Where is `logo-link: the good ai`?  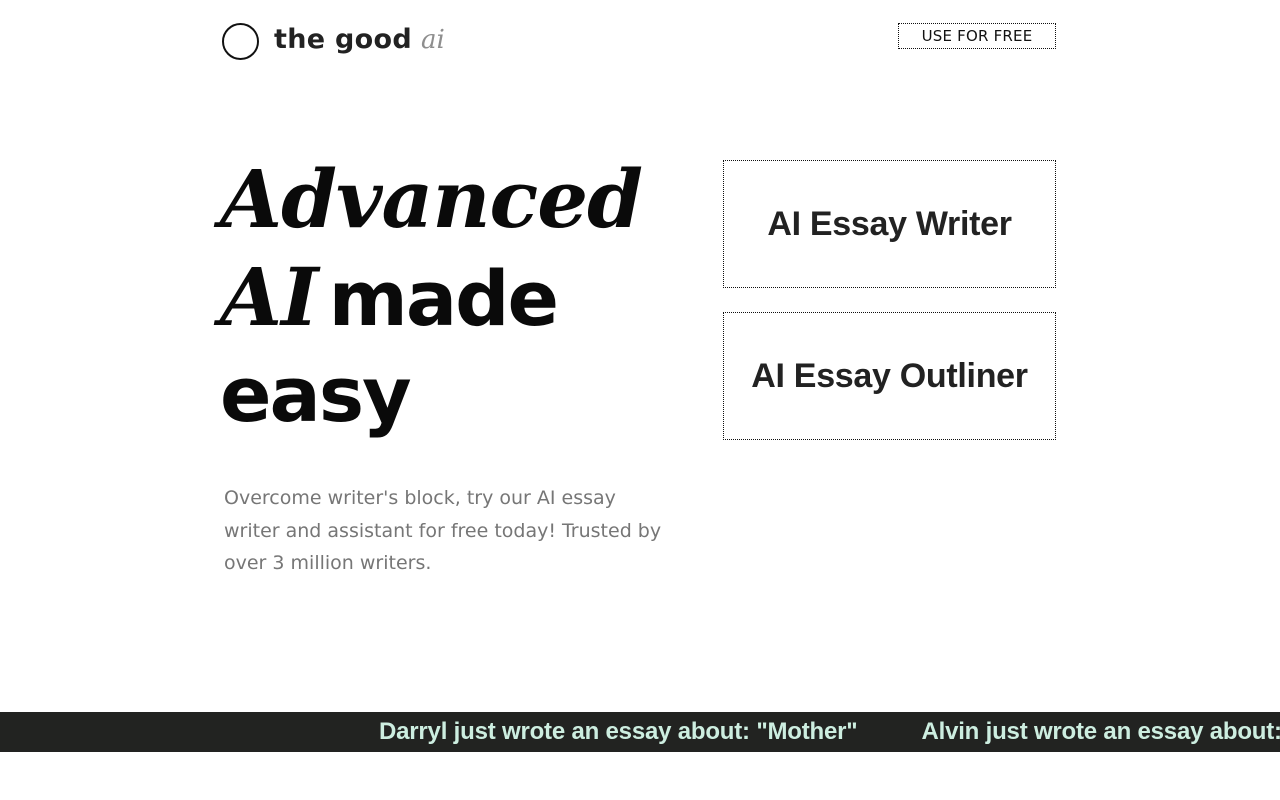 logo-link: the good ai is located at coordinates (333, 40).